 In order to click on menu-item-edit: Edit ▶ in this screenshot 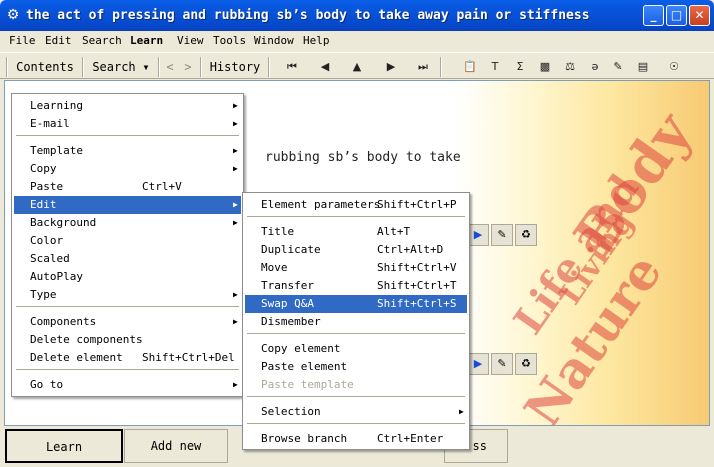, I will do `click(127, 205)`.